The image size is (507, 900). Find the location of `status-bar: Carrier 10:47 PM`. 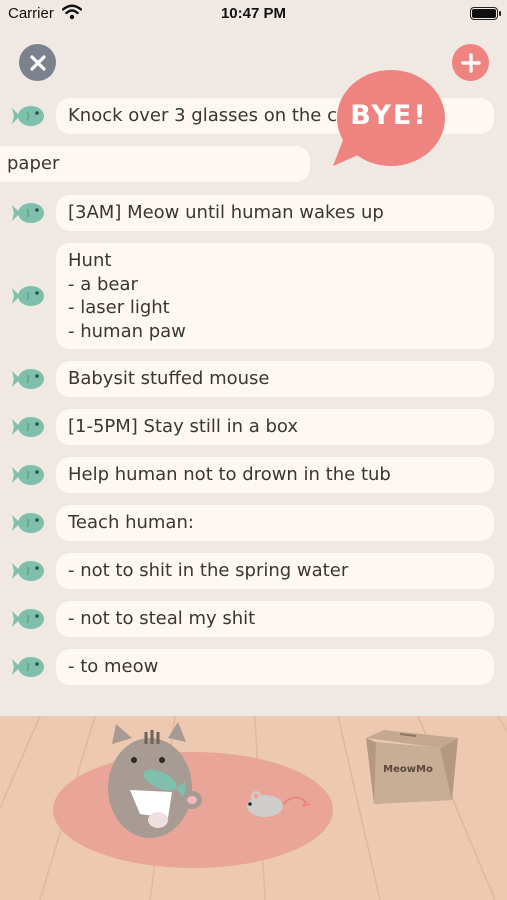

status-bar: Carrier 10:47 PM is located at coordinates (253, 15).